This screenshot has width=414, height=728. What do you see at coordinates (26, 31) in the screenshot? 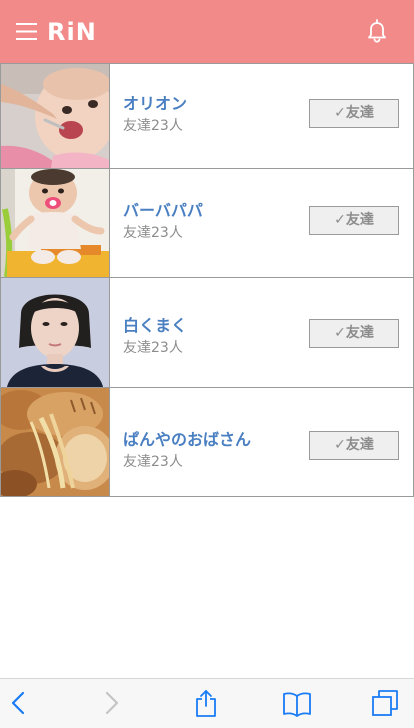
I see `hamburger-menu-icon` at bounding box center [26, 31].